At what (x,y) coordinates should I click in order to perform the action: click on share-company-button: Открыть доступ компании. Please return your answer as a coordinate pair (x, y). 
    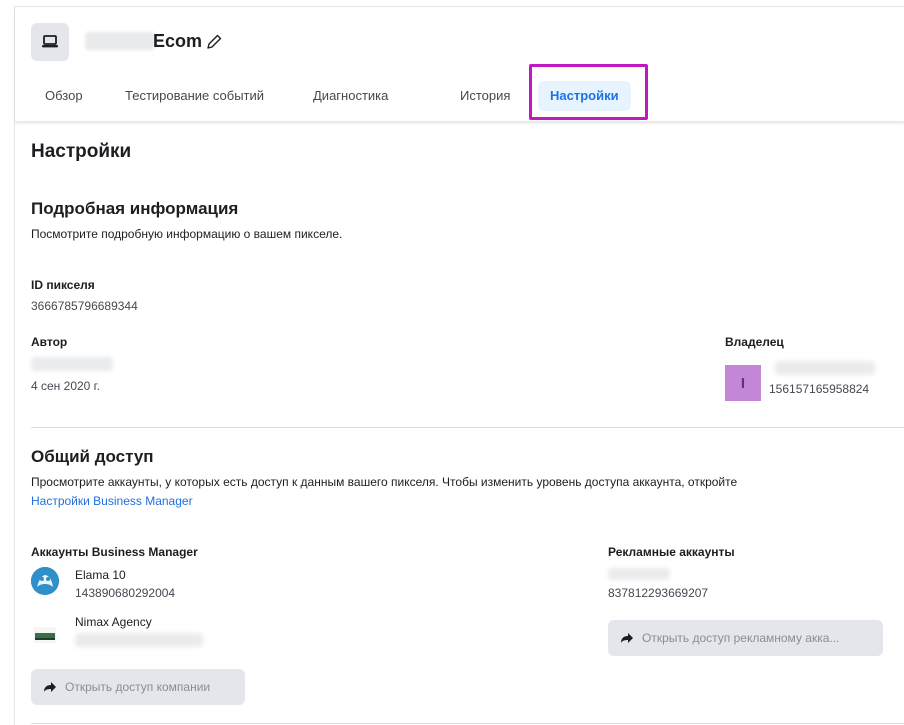
    Looking at the image, I should click on (138, 687).